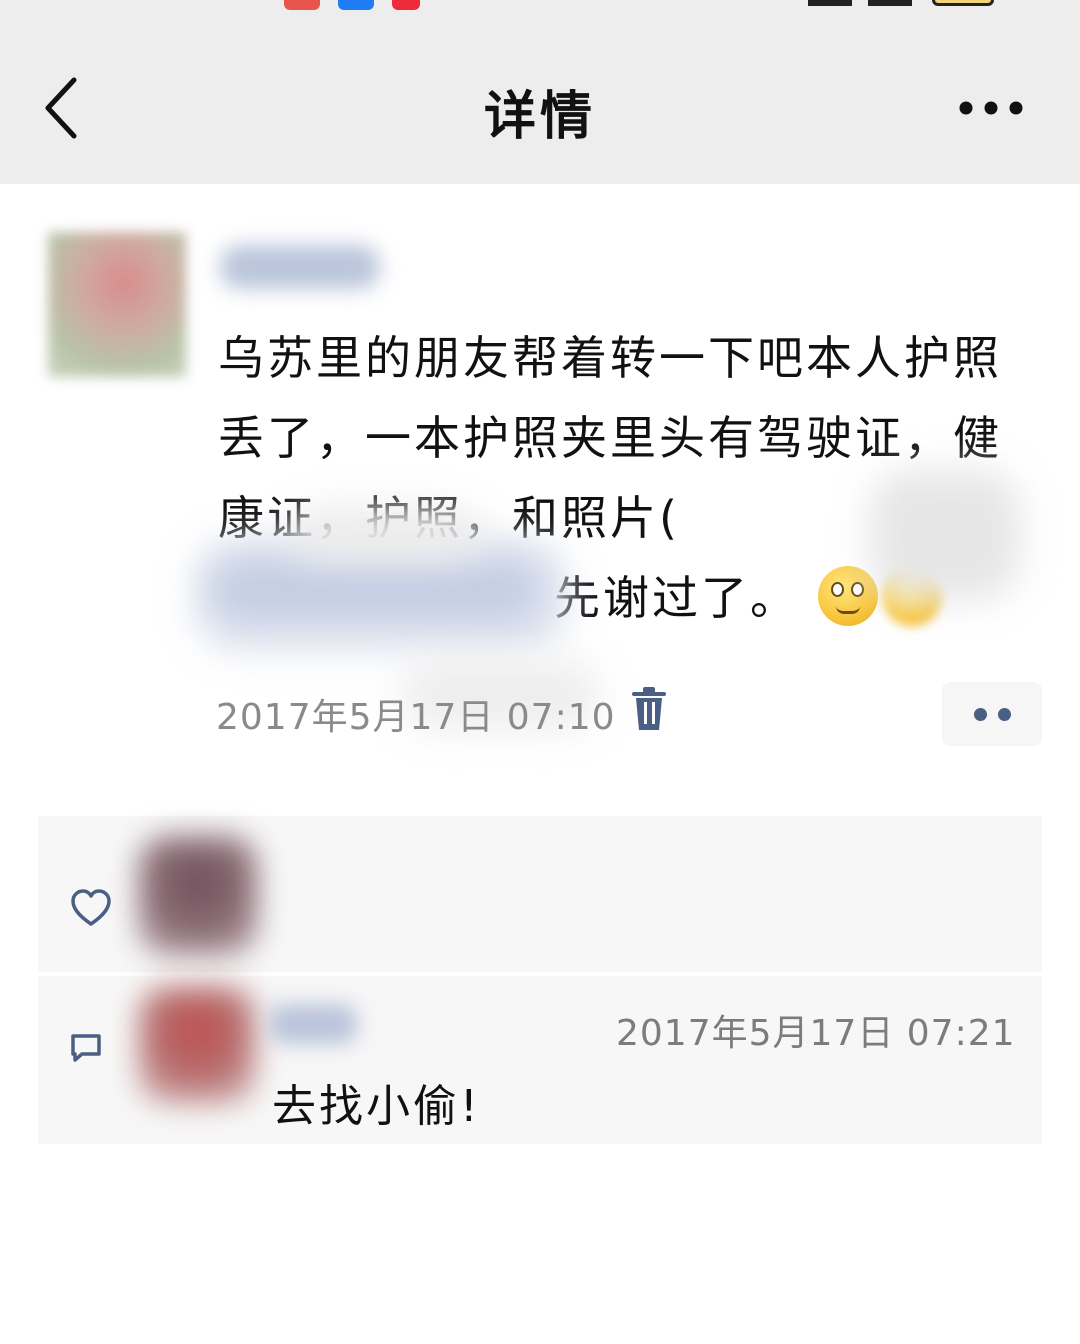 This screenshot has height=1344, width=1080. I want to click on comments-panel: 2017年5月17日 07:21 去找小偷!, so click(540, 1060).